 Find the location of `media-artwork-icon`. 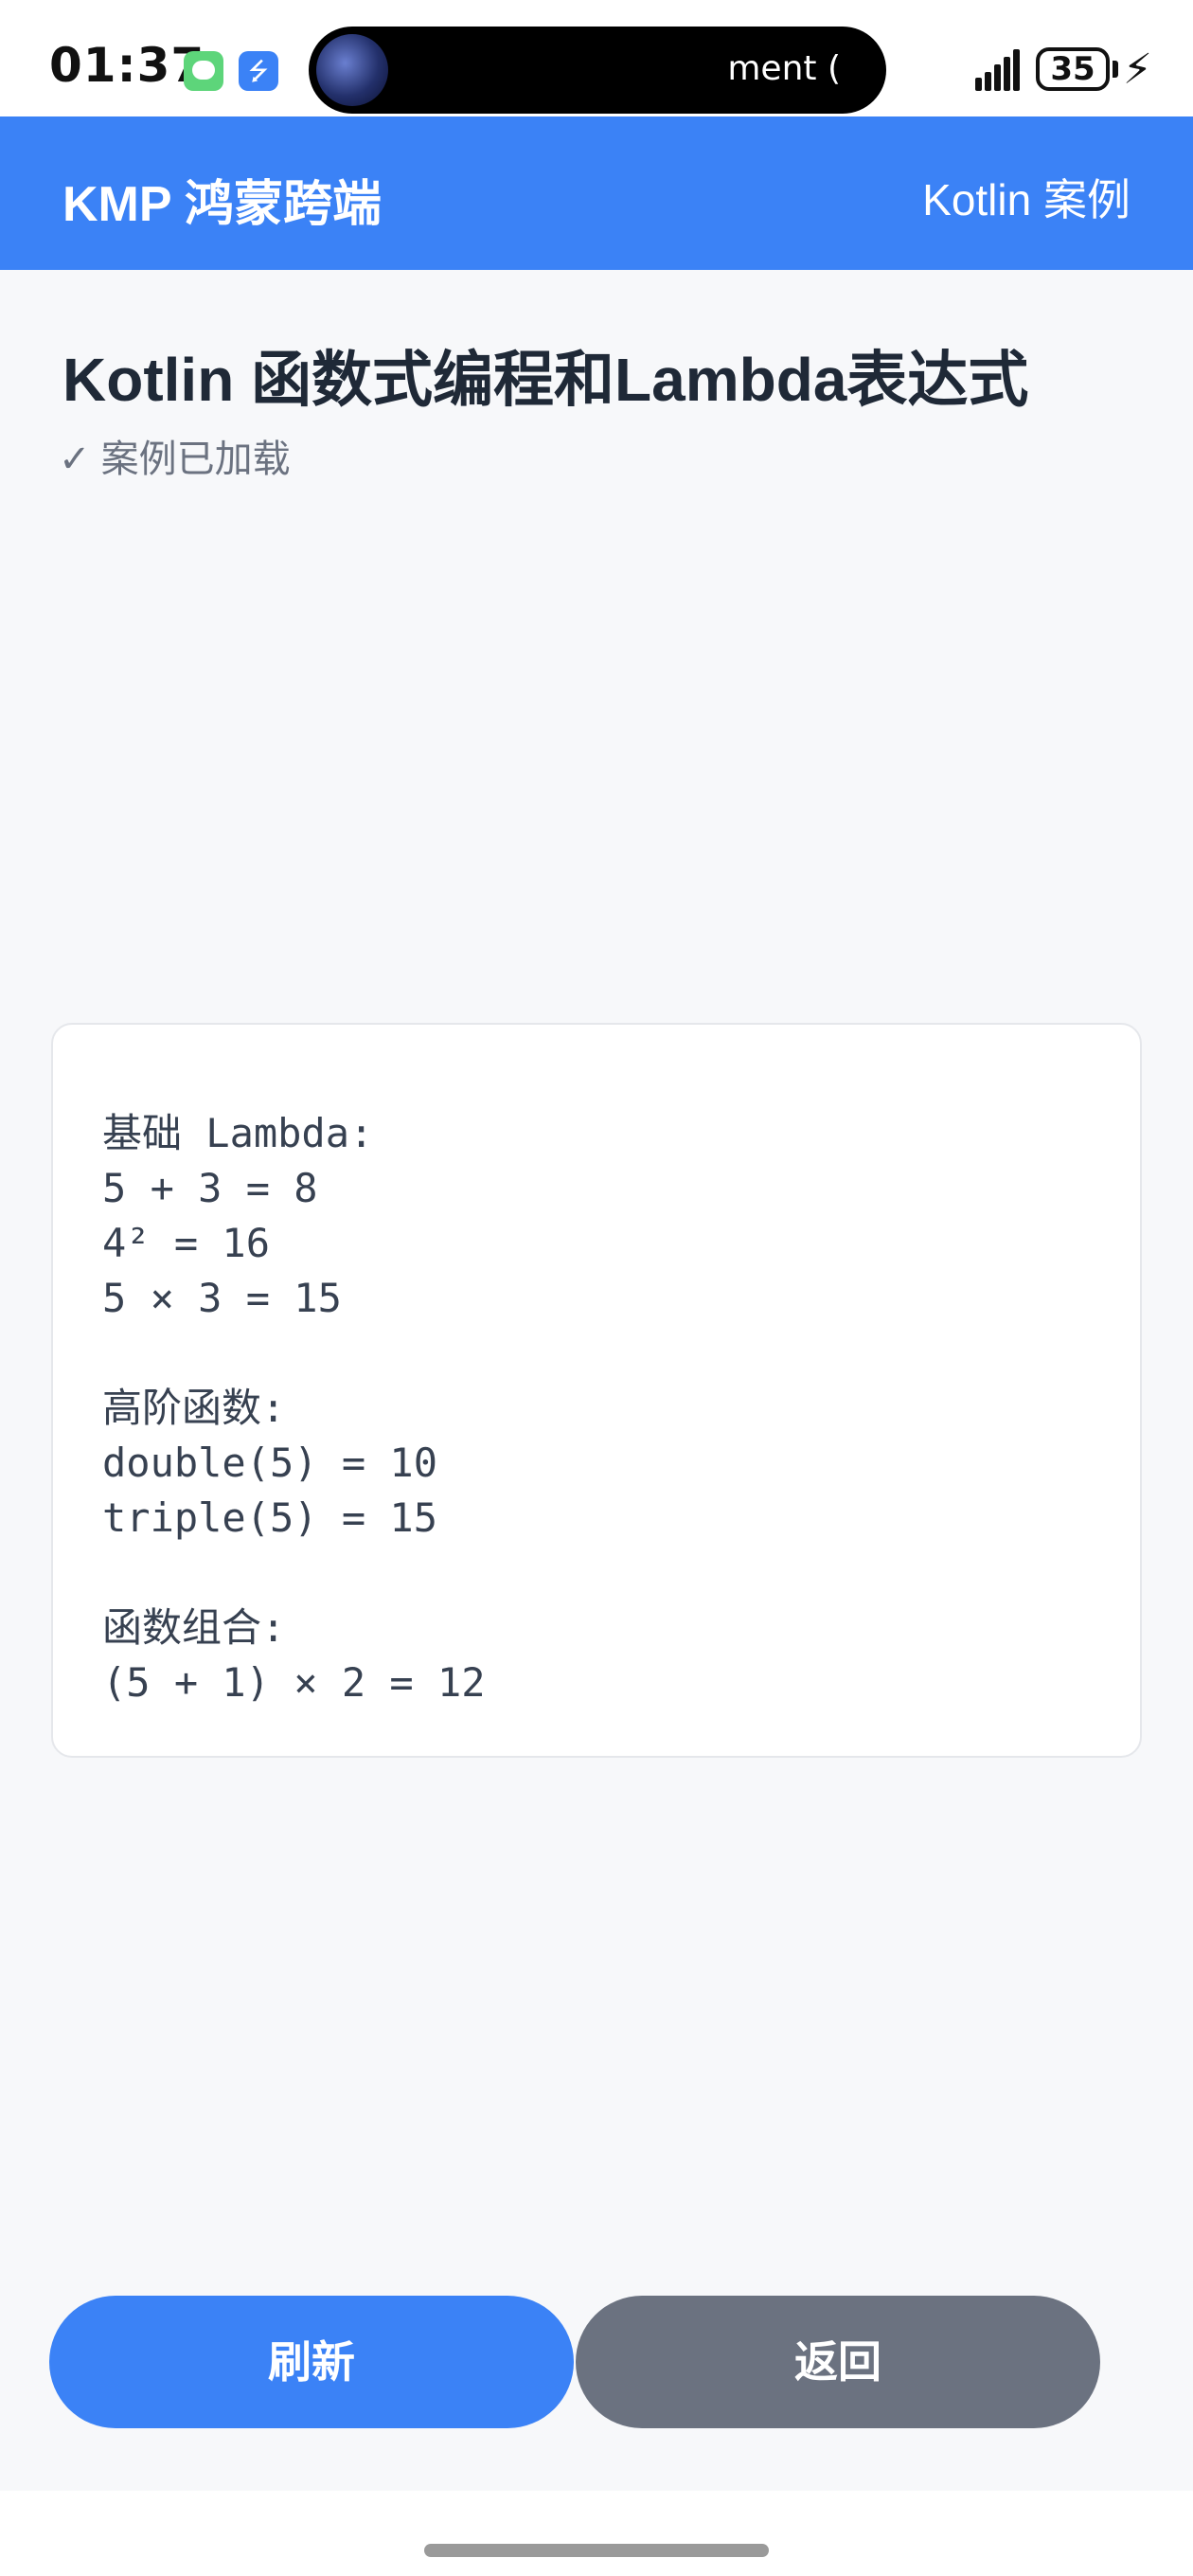

media-artwork-icon is located at coordinates (352, 70).